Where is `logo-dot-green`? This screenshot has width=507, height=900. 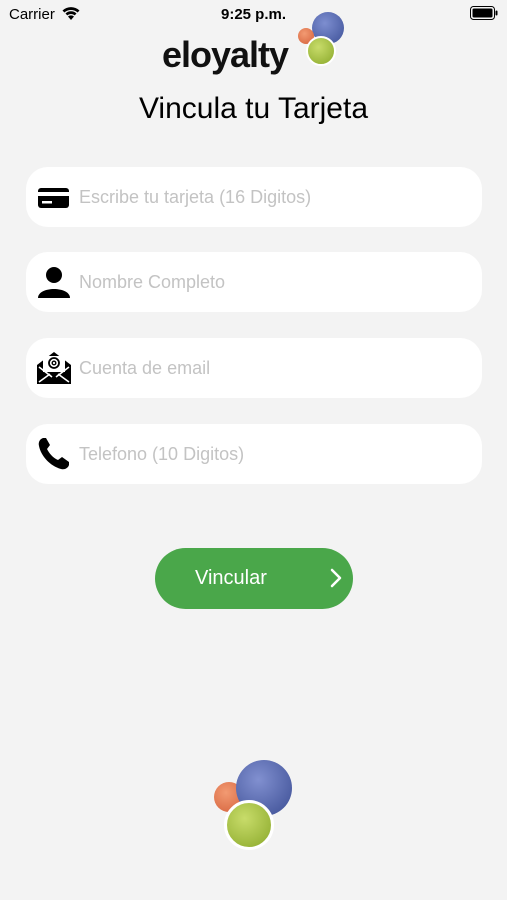
logo-dot-green is located at coordinates (321, 51).